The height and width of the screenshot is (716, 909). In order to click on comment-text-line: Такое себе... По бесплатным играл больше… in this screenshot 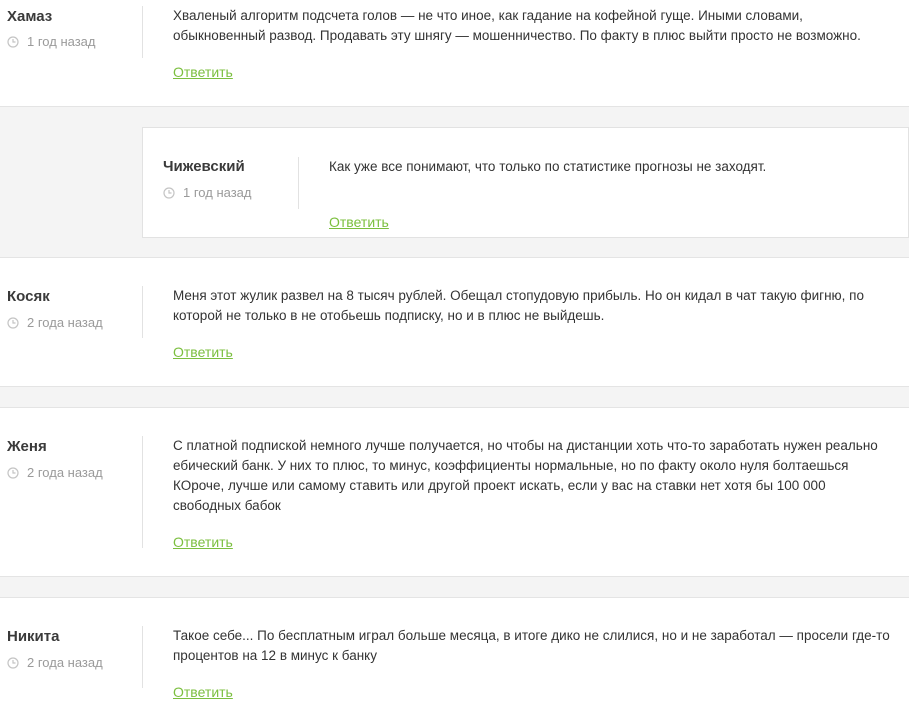, I will do `click(531, 635)`.